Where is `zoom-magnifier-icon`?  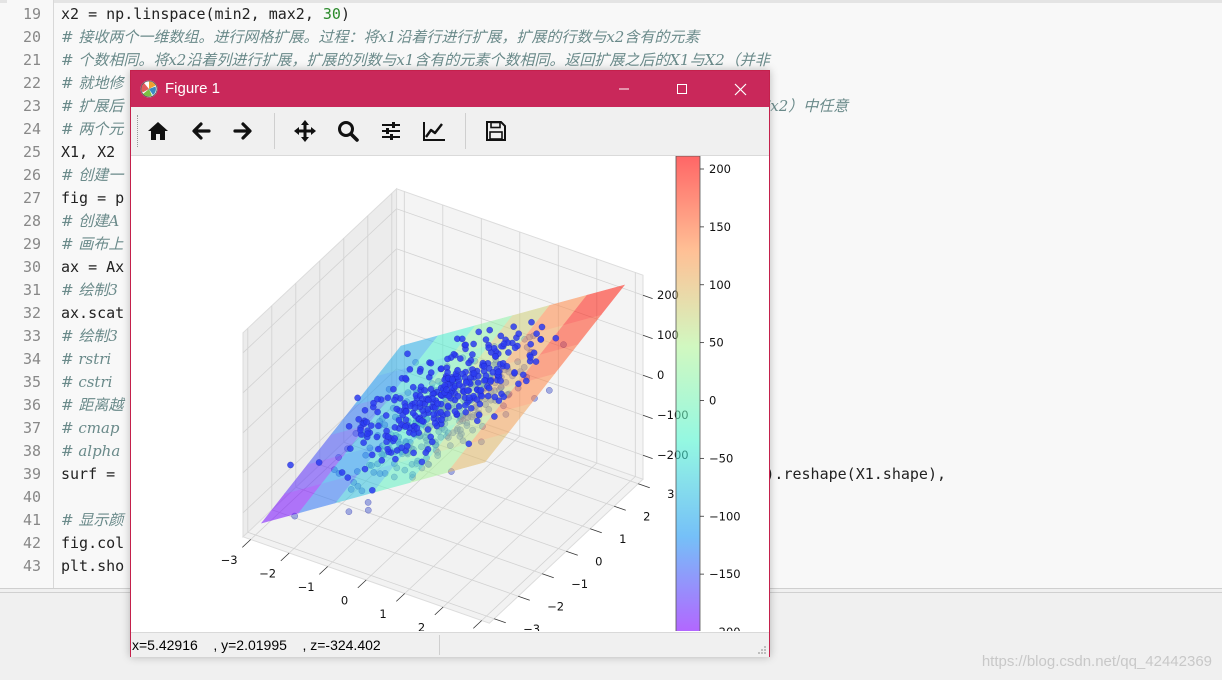 zoom-magnifier-icon is located at coordinates (348, 131).